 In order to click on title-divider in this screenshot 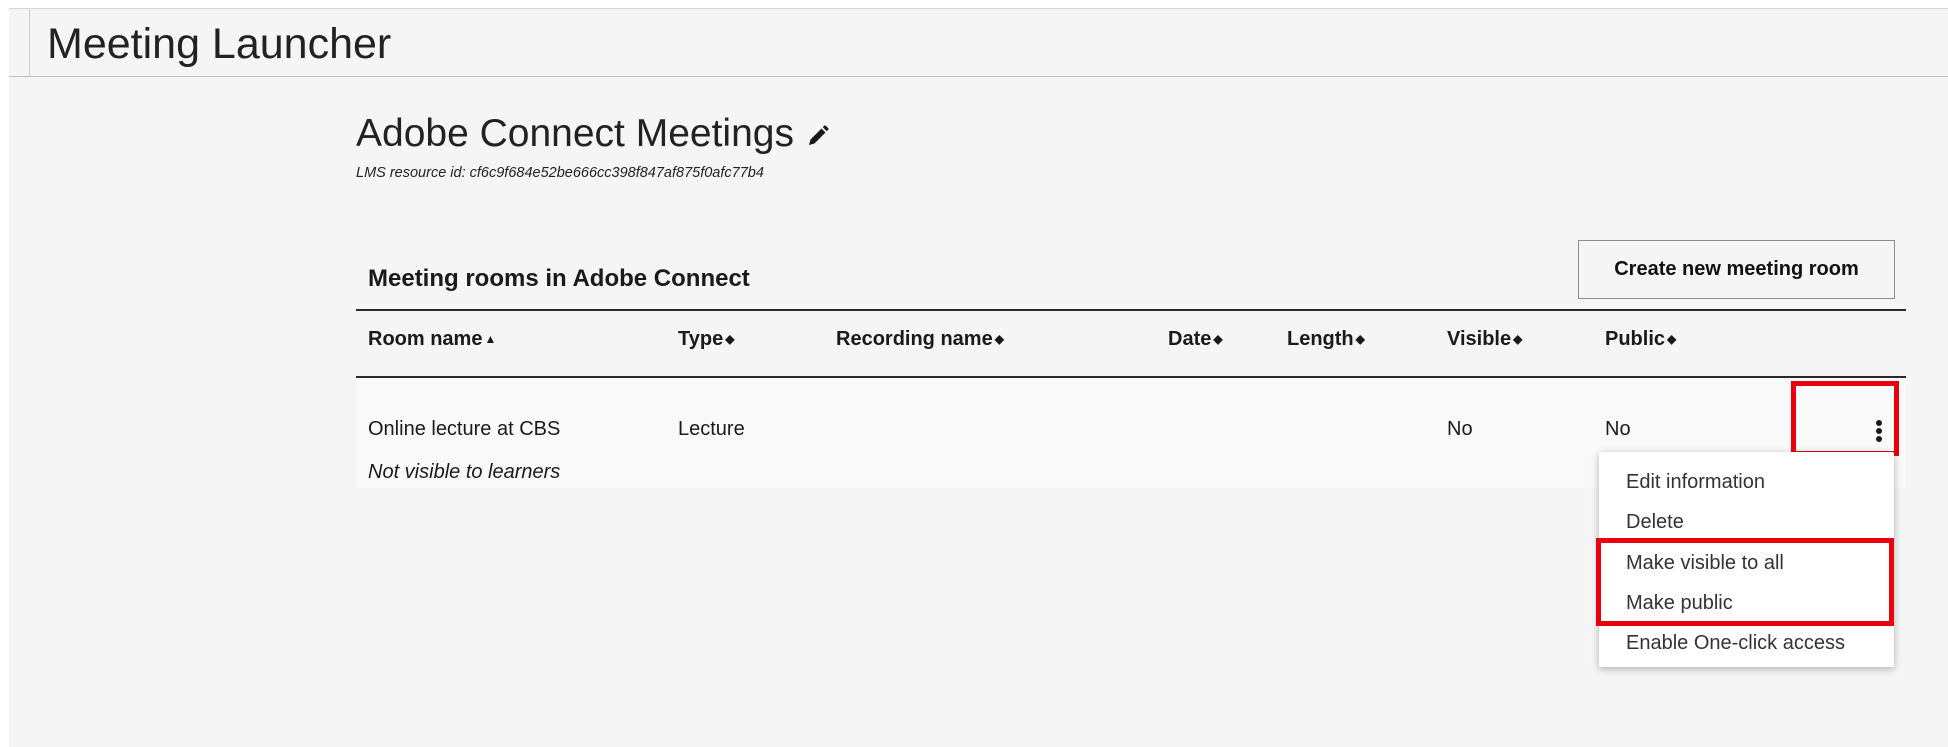, I will do `click(29, 43)`.